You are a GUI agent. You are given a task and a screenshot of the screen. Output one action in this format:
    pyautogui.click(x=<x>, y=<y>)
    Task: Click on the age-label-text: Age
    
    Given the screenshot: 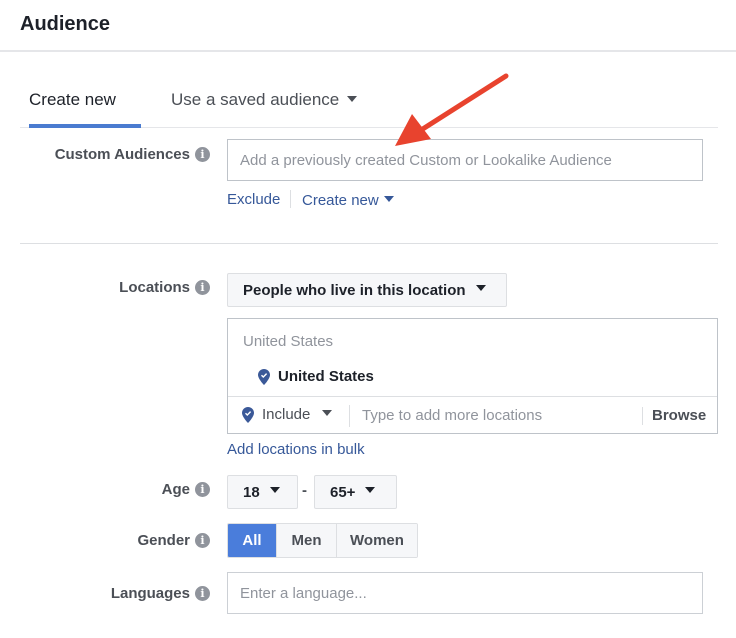 What is the action you would take?
    pyautogui.click(x=175, y=489)
    